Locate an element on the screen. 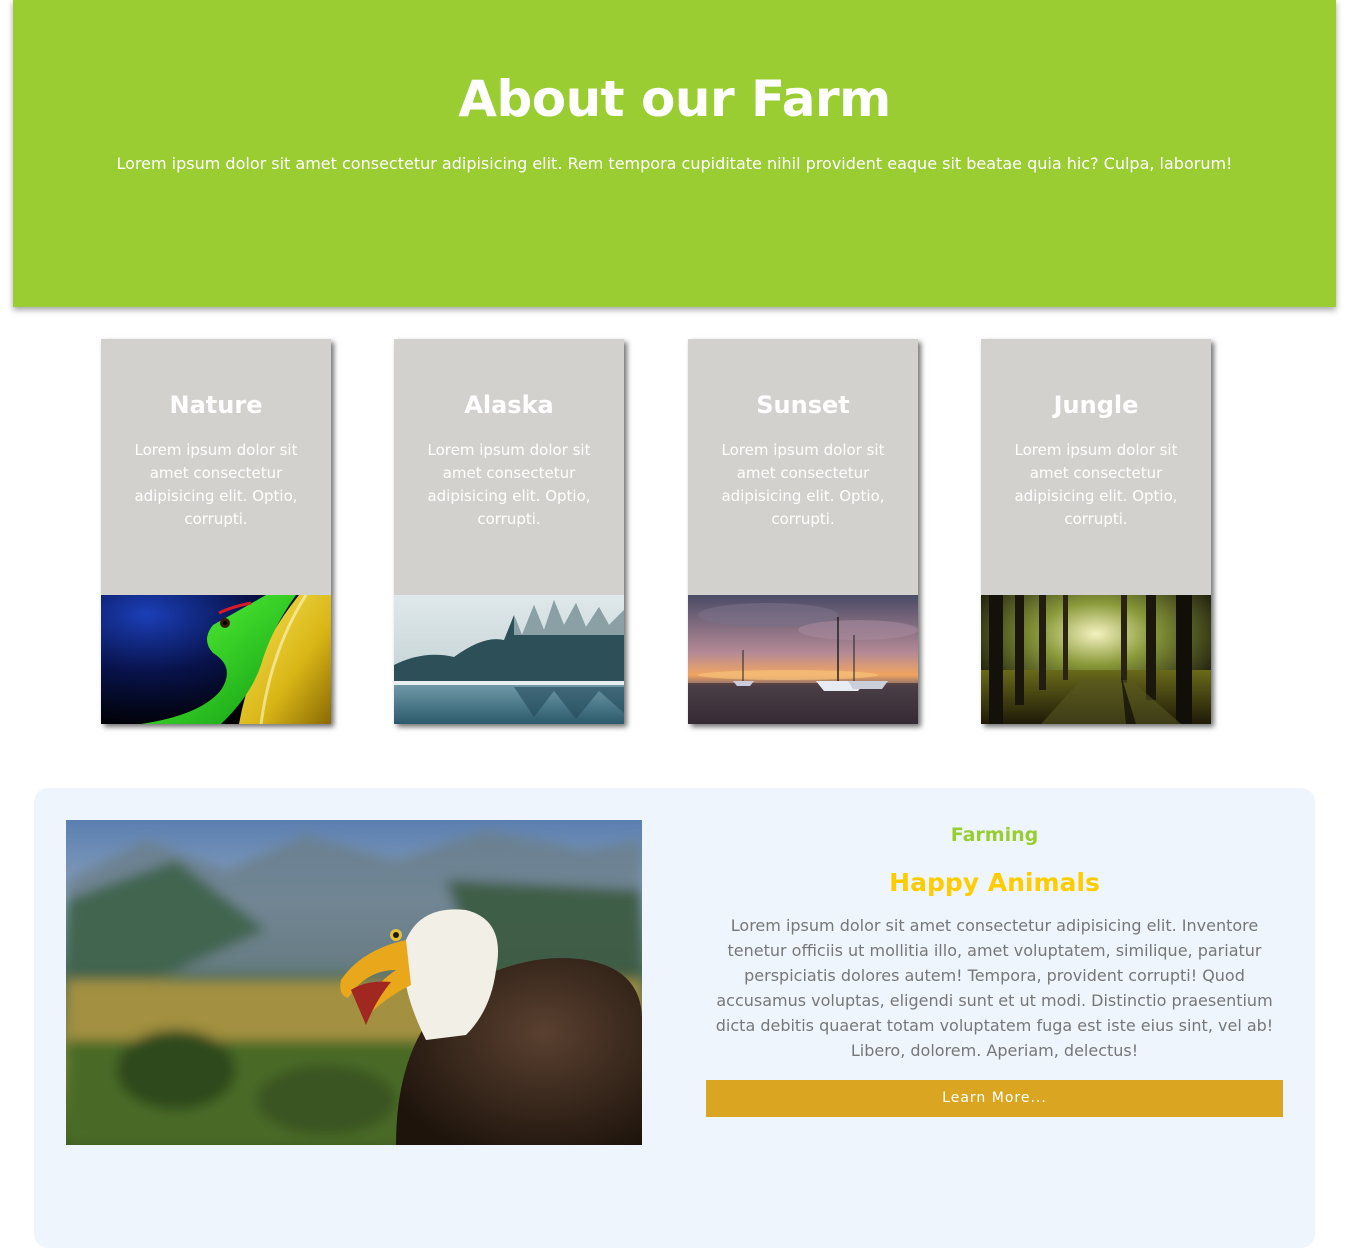 The height and width of the screenshot is (1249, 1349). sailboats-image is located at coordinates (803, 659).